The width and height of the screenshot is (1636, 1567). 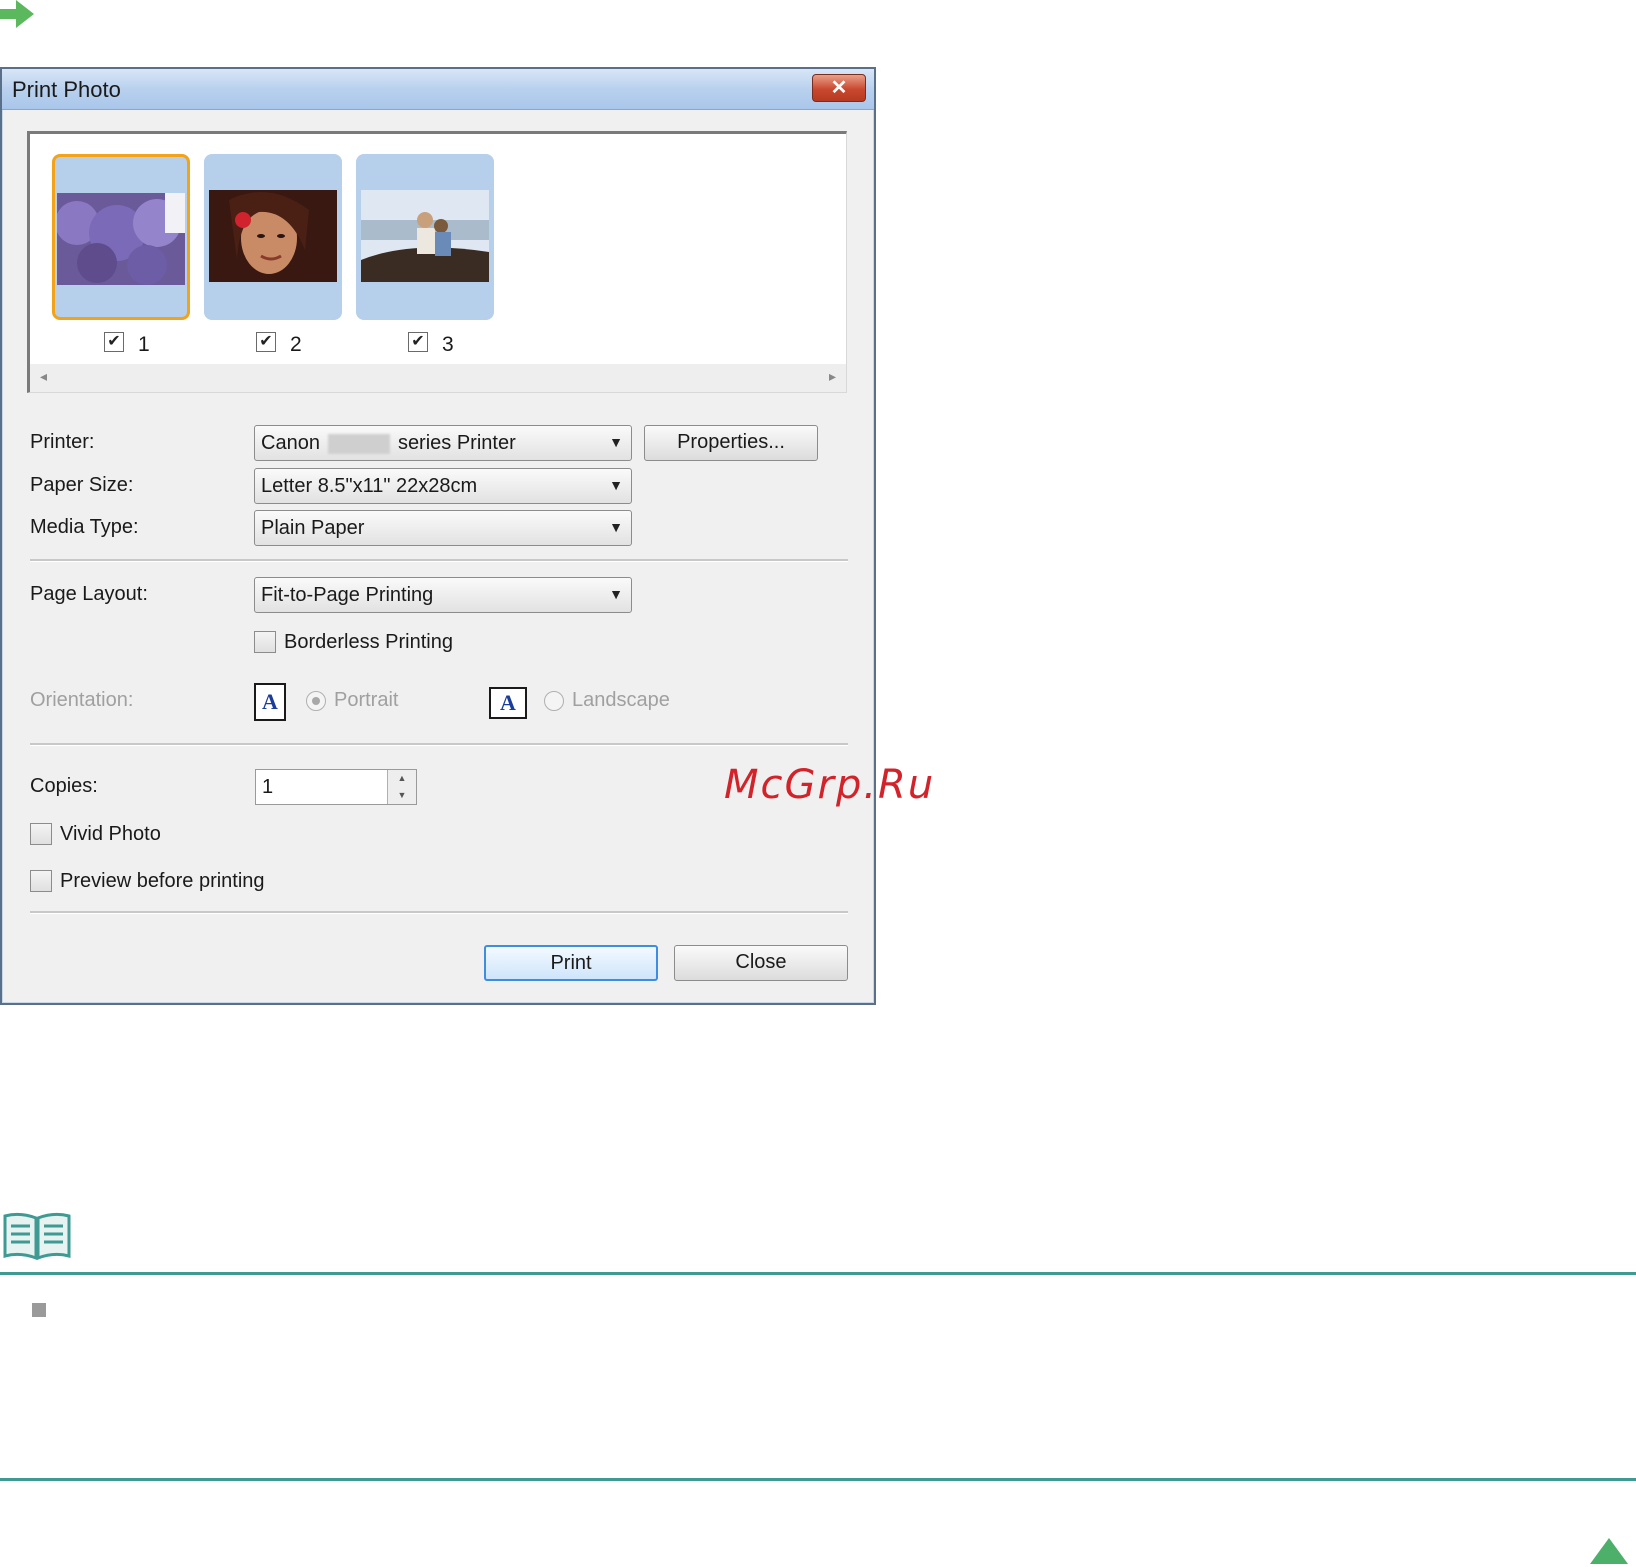 I want to click on preview-before-printing-label: Preview before printing, so click(x=162, y=881).